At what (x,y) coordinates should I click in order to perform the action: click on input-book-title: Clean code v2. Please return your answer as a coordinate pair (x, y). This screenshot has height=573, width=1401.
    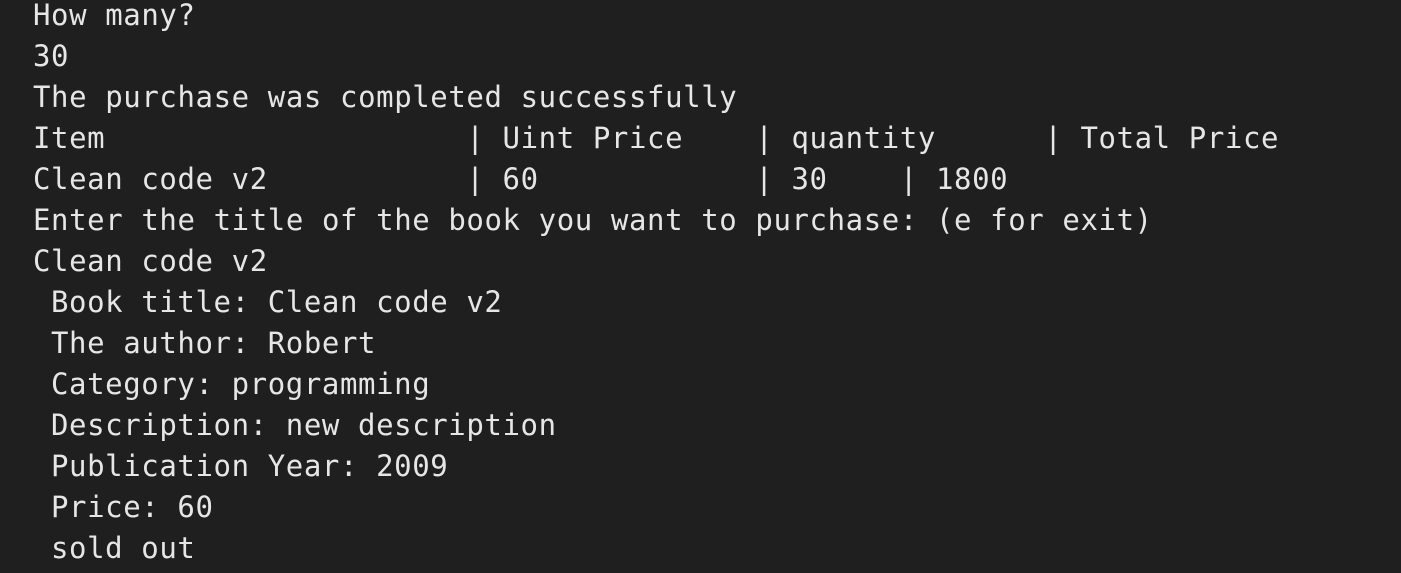
    Looking at the image, I should click on (150, 261).